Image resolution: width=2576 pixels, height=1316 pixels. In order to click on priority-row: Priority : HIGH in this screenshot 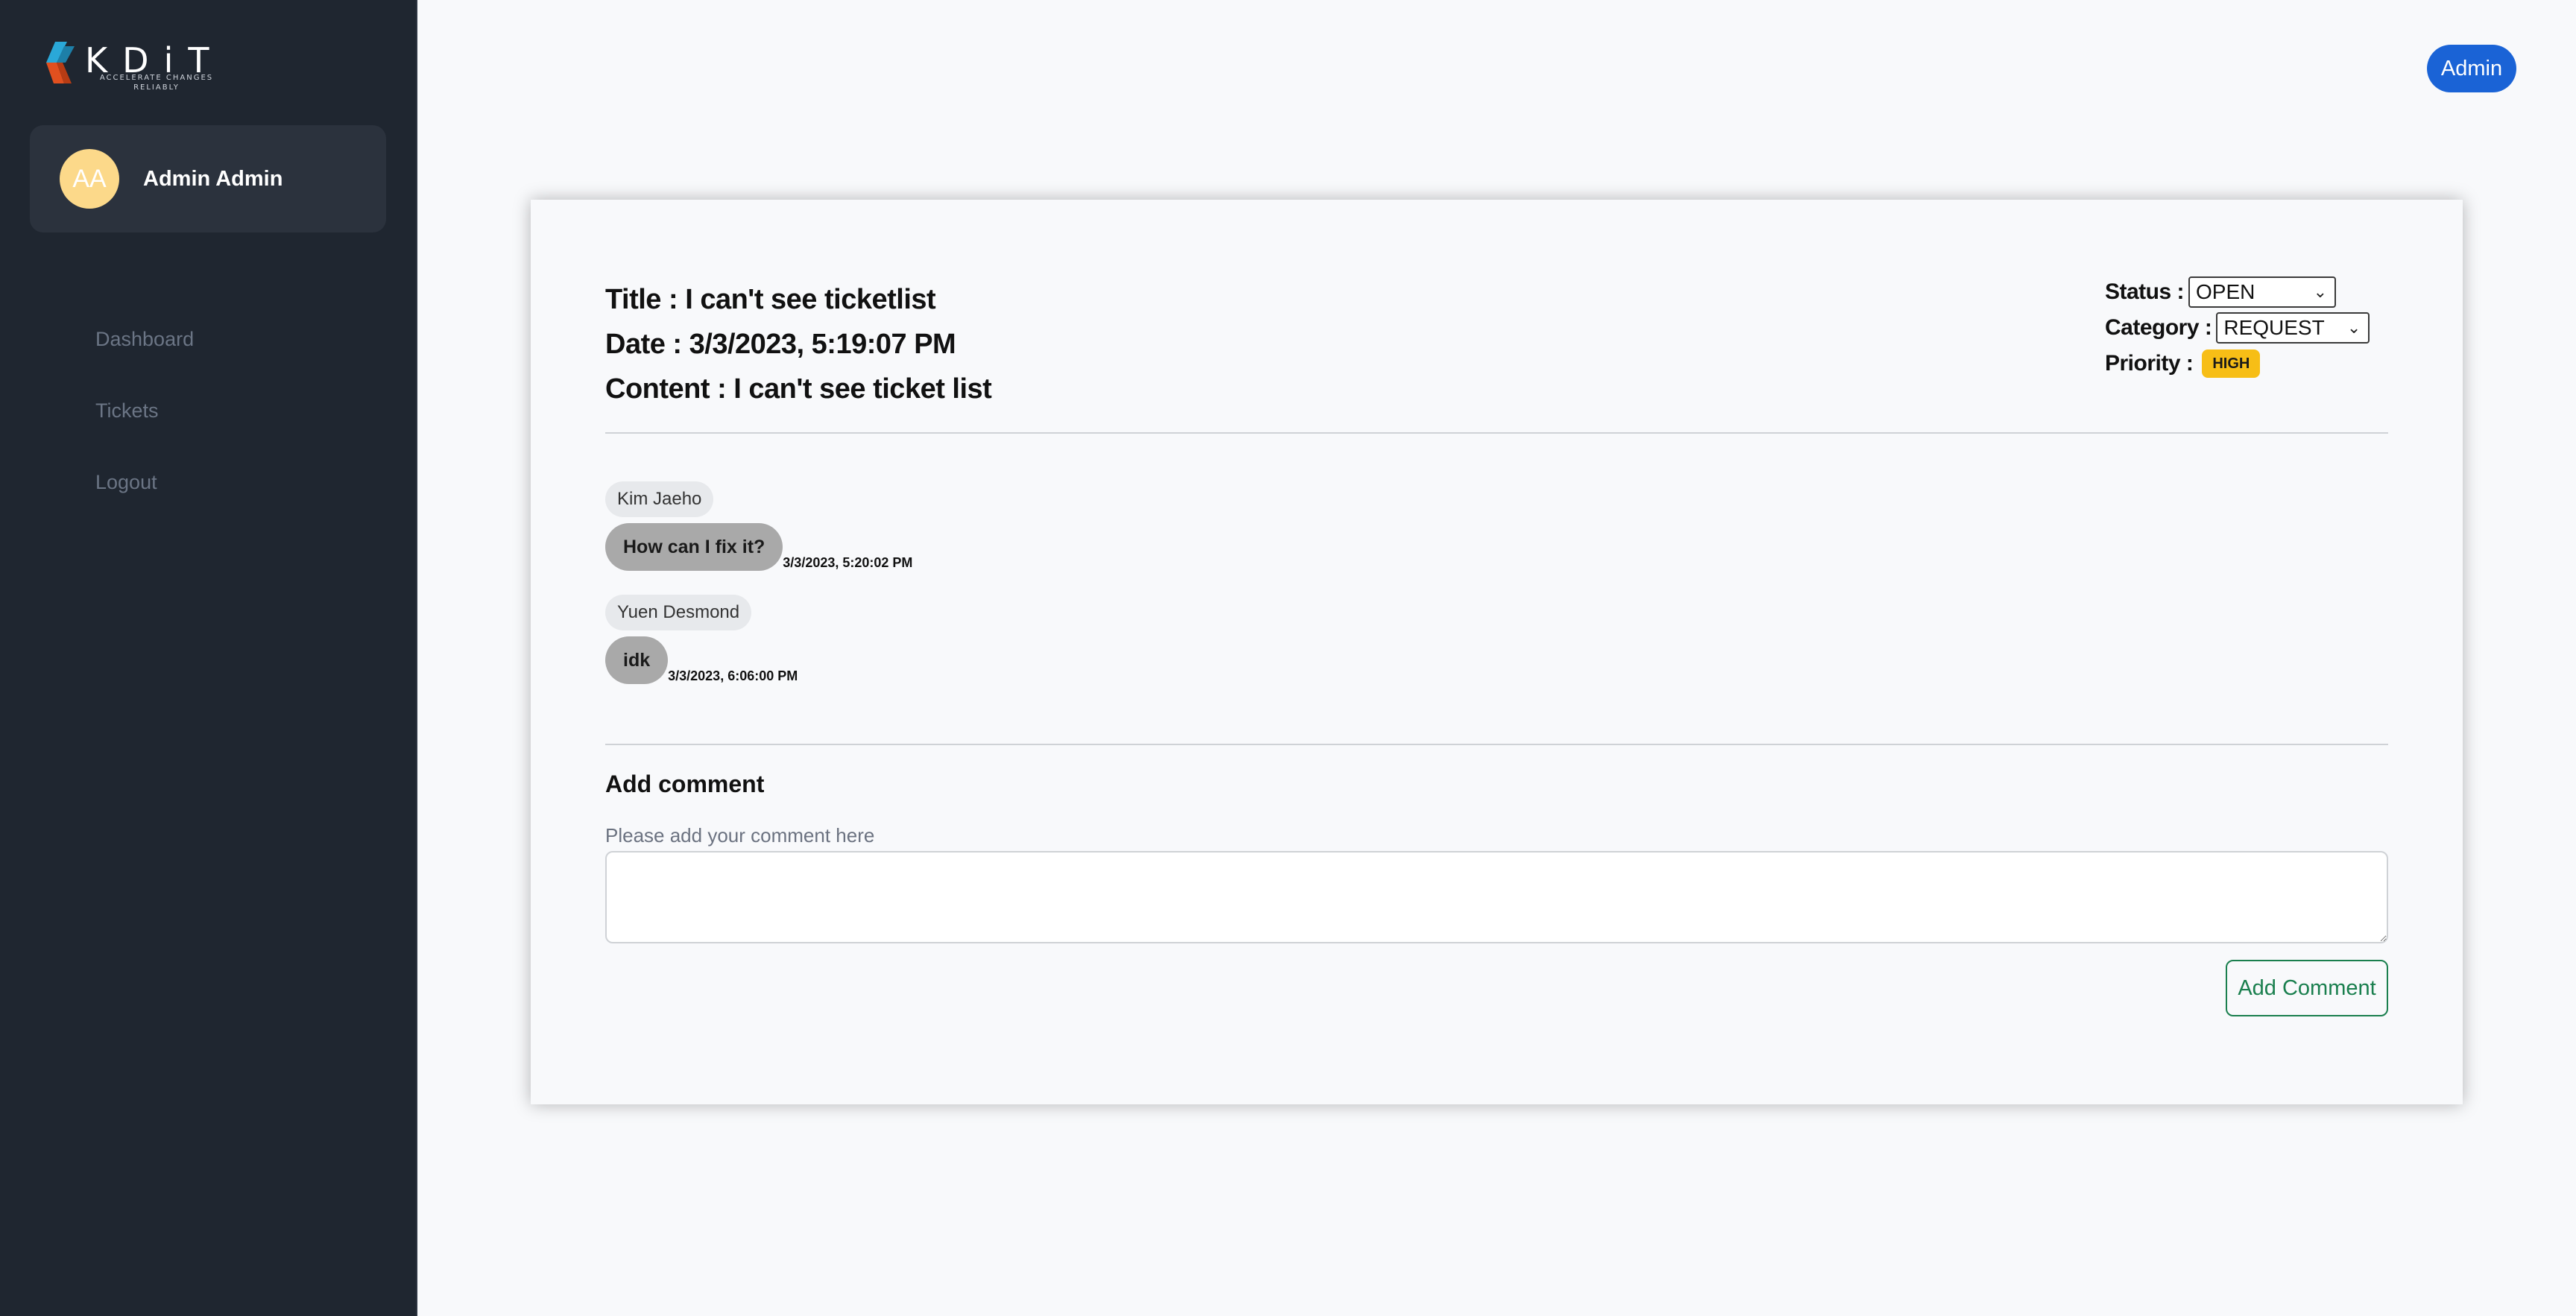, I will do `click(2237, 364)`.